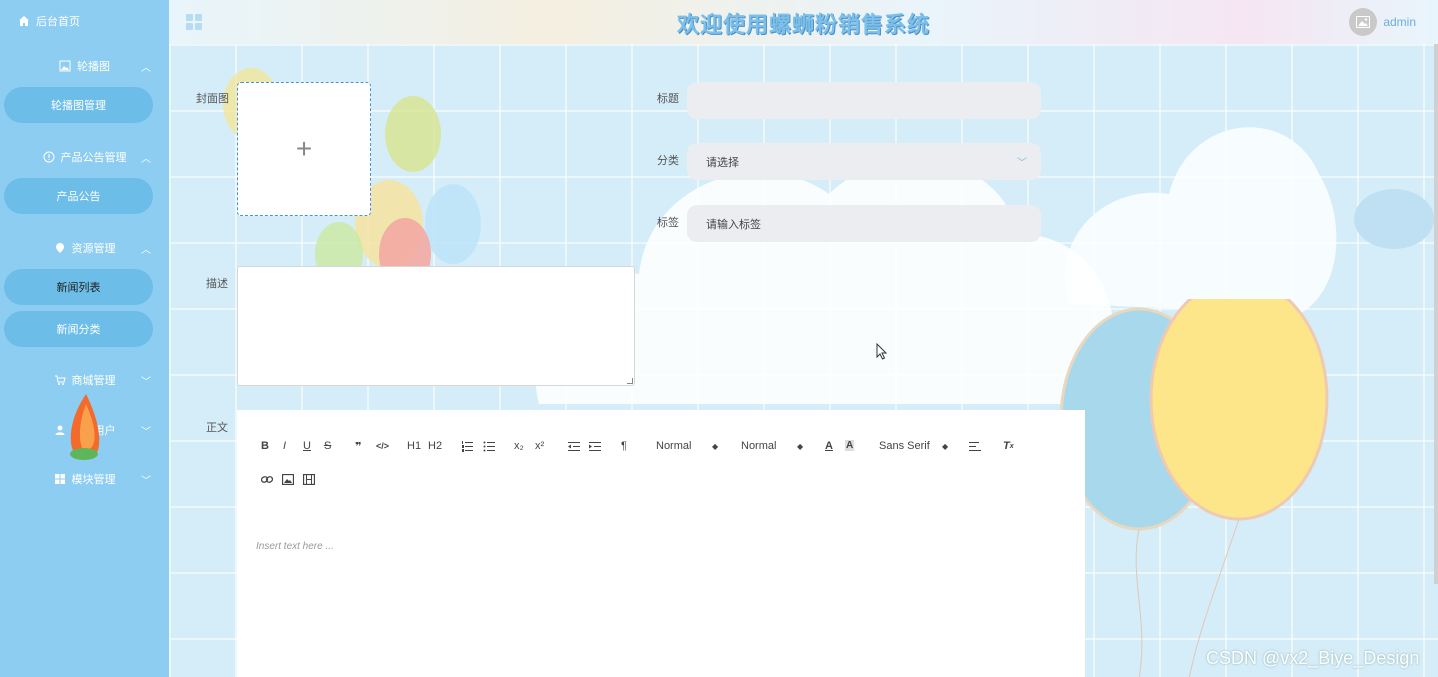  I want to click on title-input, so click(864, 100).